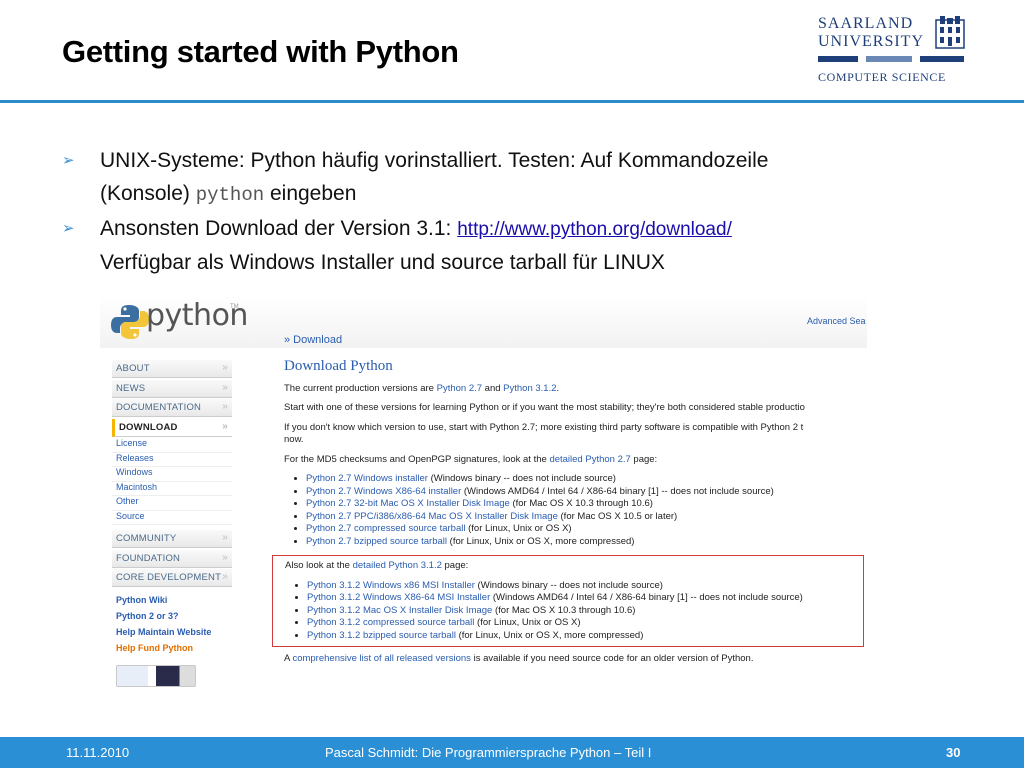  I want to click on sidebar-item-label: CORE DEVELOPMENT, so click(169, 577).